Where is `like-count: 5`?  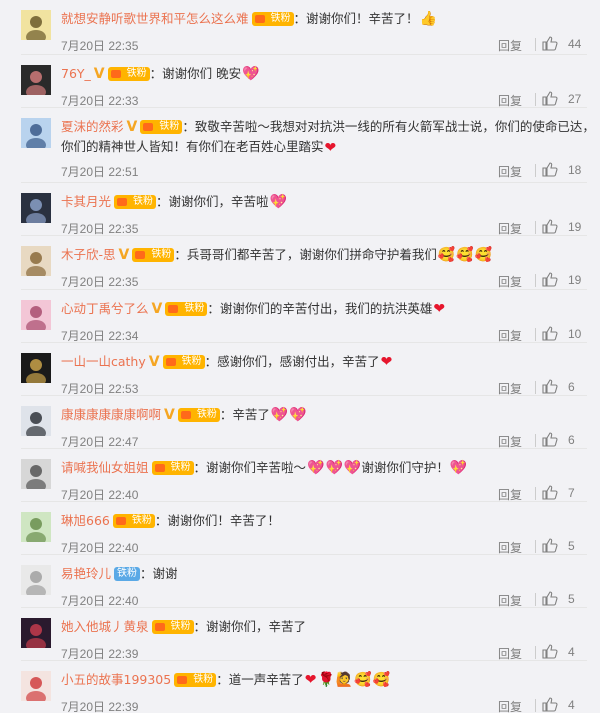 like-count: 5 is located at coordinates (571, 546).